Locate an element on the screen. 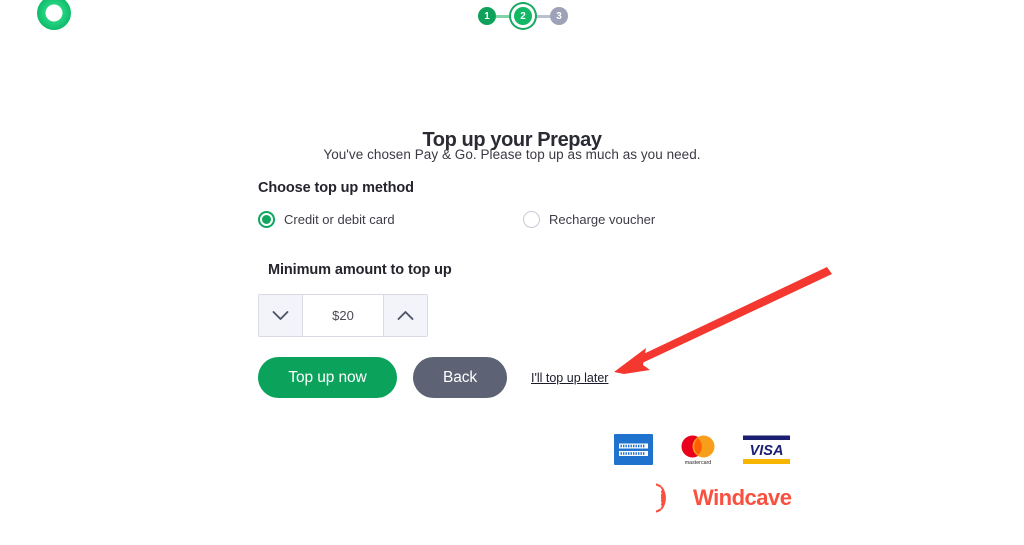 The width and height of the screenshot is (1024, 545). chevron-down-icon is located at coordinates (280, 315).